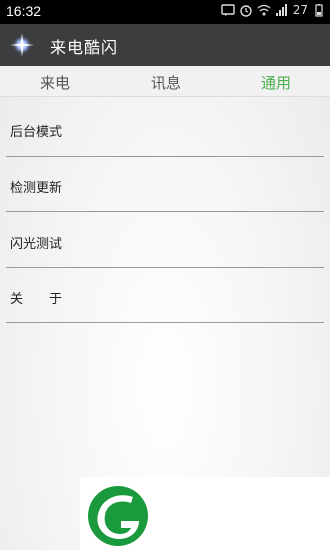 This screenshot has height=550, width=330. Describe the element at coordinates (276, 82) in the screenshot. I see `tab-general: 通用` at that location.